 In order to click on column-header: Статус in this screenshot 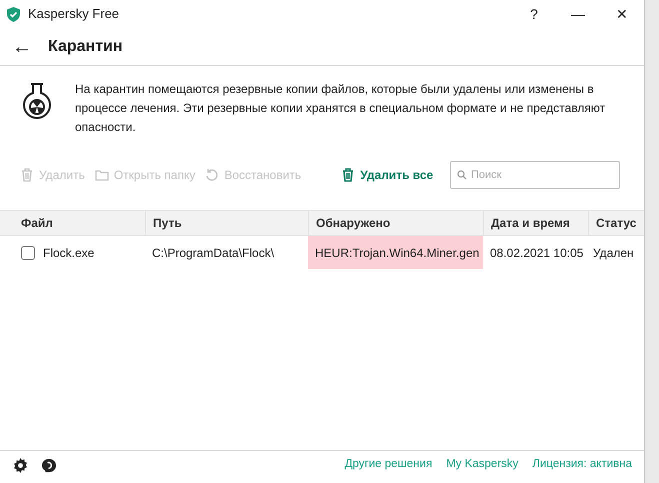, I will do `click(616, 223)`.